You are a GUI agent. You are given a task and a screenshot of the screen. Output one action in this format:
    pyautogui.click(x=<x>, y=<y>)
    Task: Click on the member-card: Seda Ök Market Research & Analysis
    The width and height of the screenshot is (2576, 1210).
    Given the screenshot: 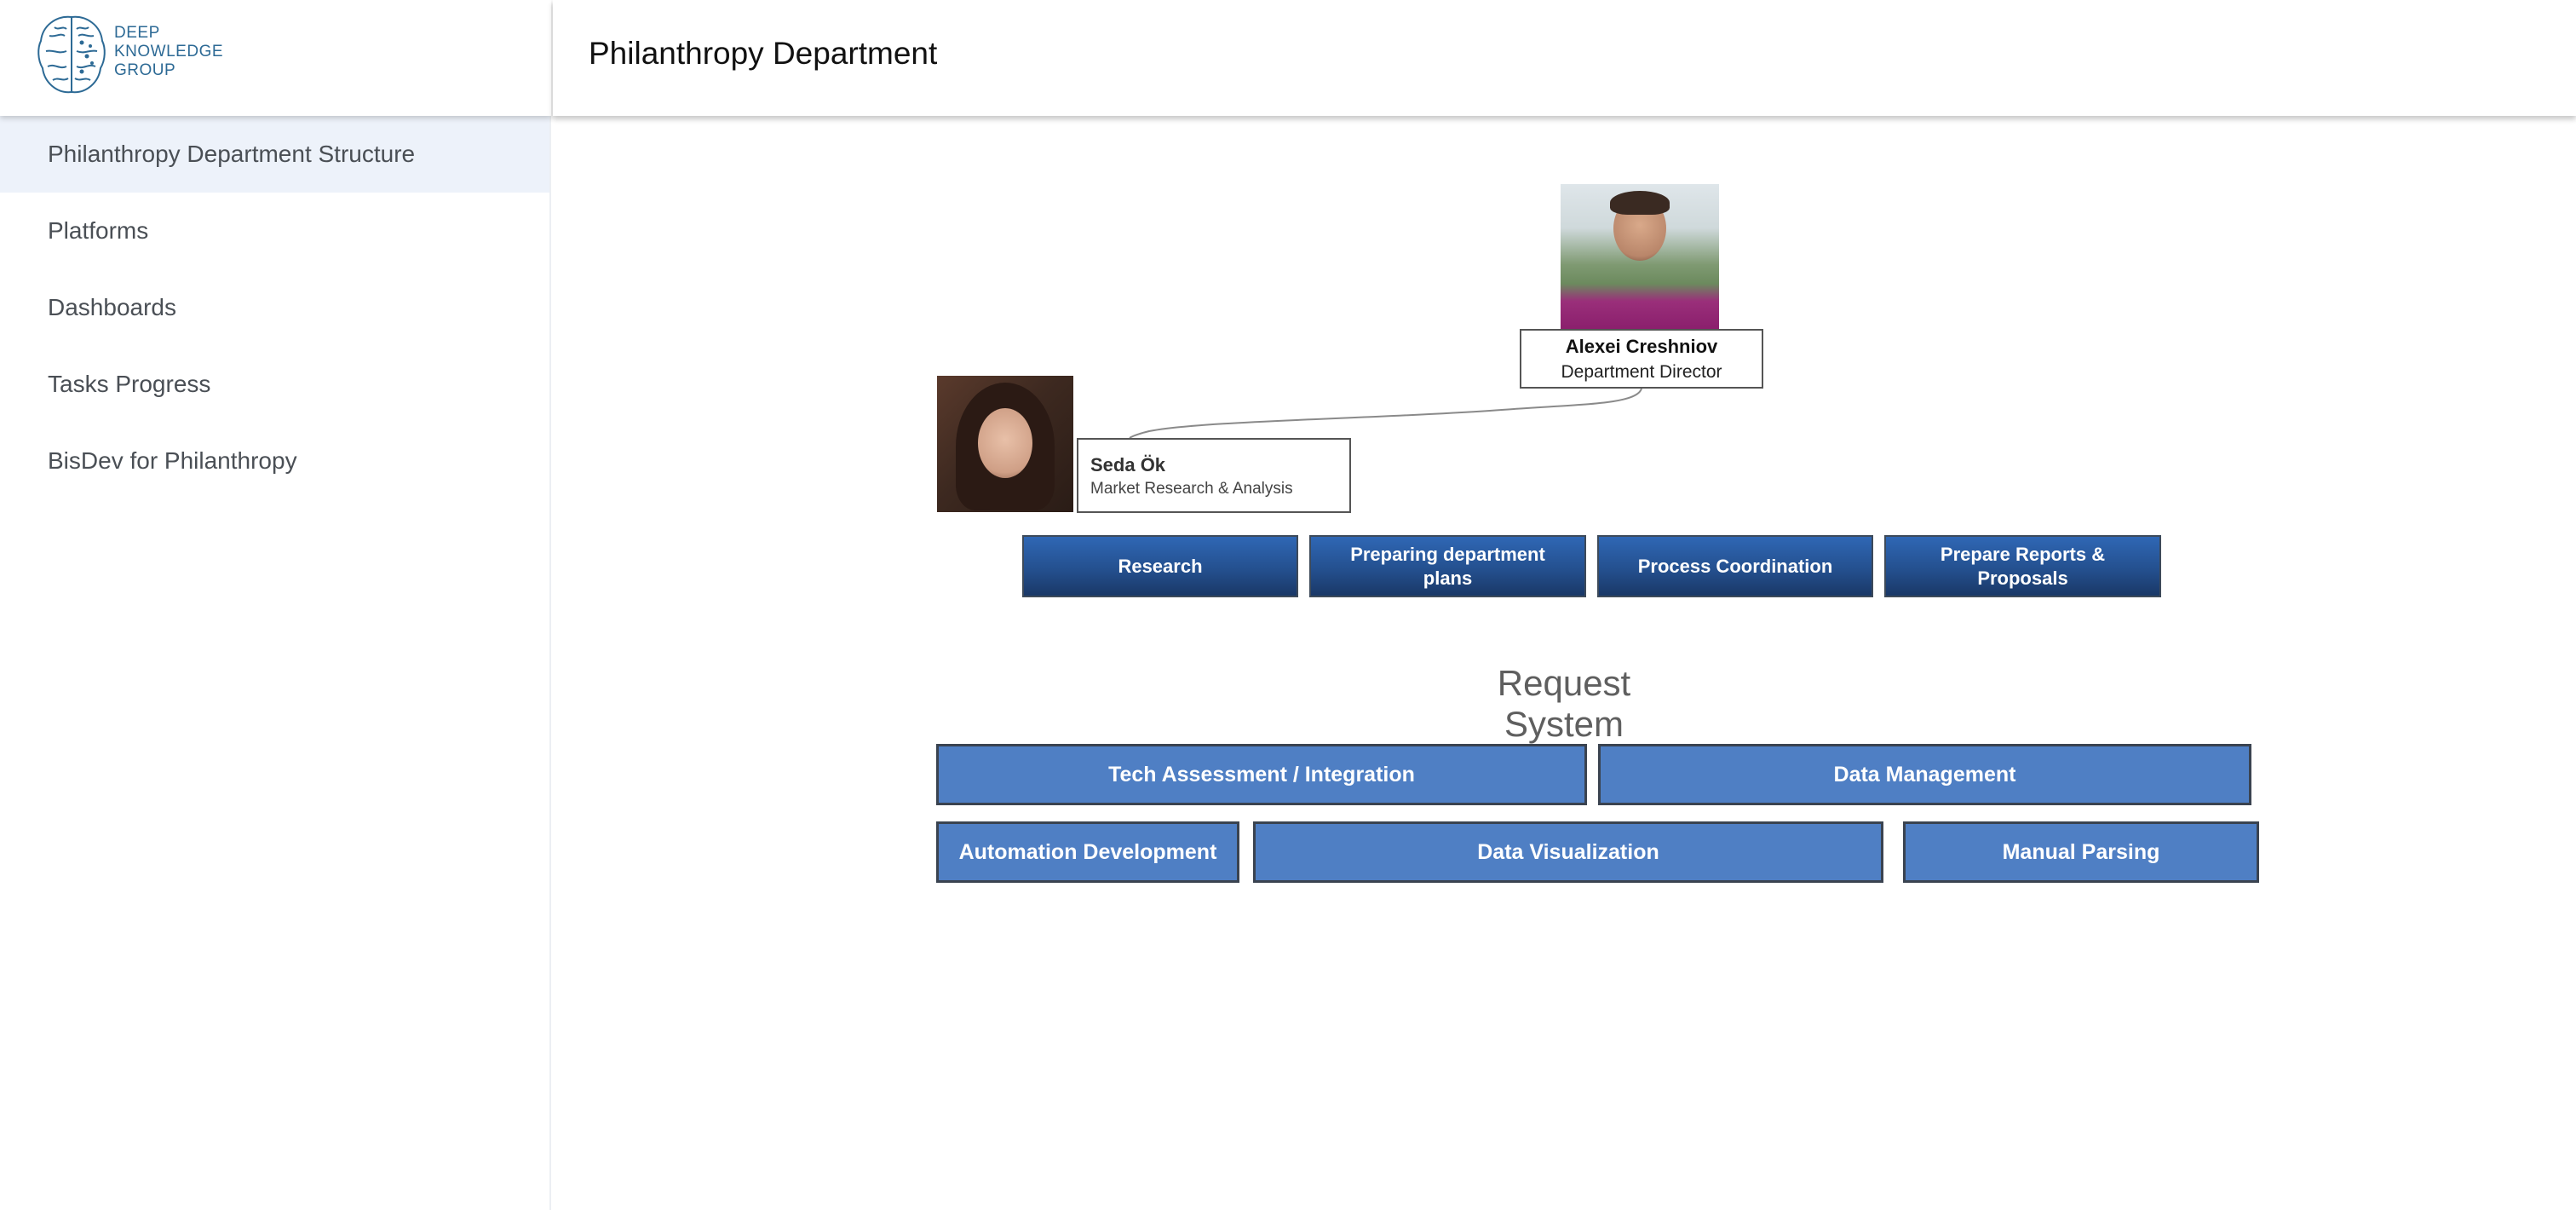 What is the action you would take?
    pyautogui.click(x=1214, y=475)
    